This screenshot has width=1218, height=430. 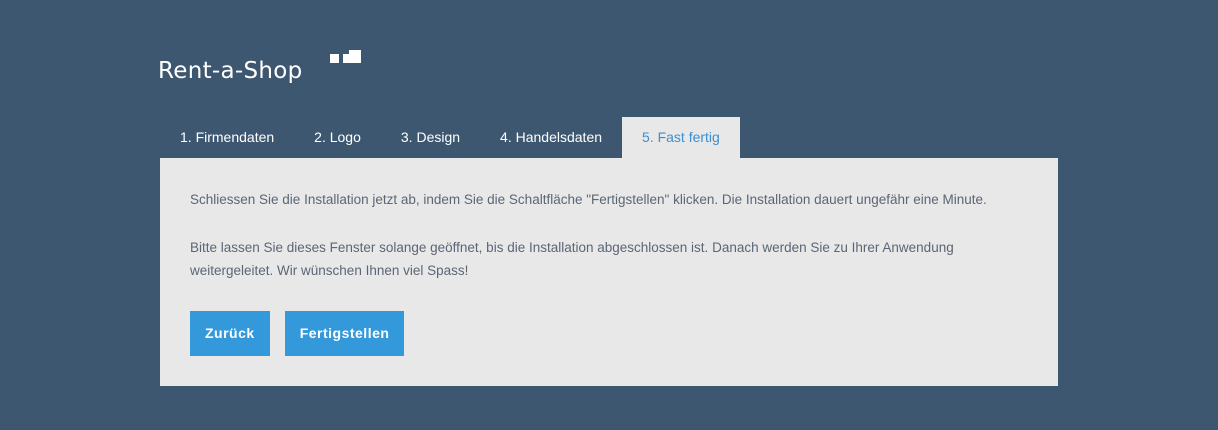 I want to click on button-row: Zurück Fertigstellen, so click(x=297, y=333).